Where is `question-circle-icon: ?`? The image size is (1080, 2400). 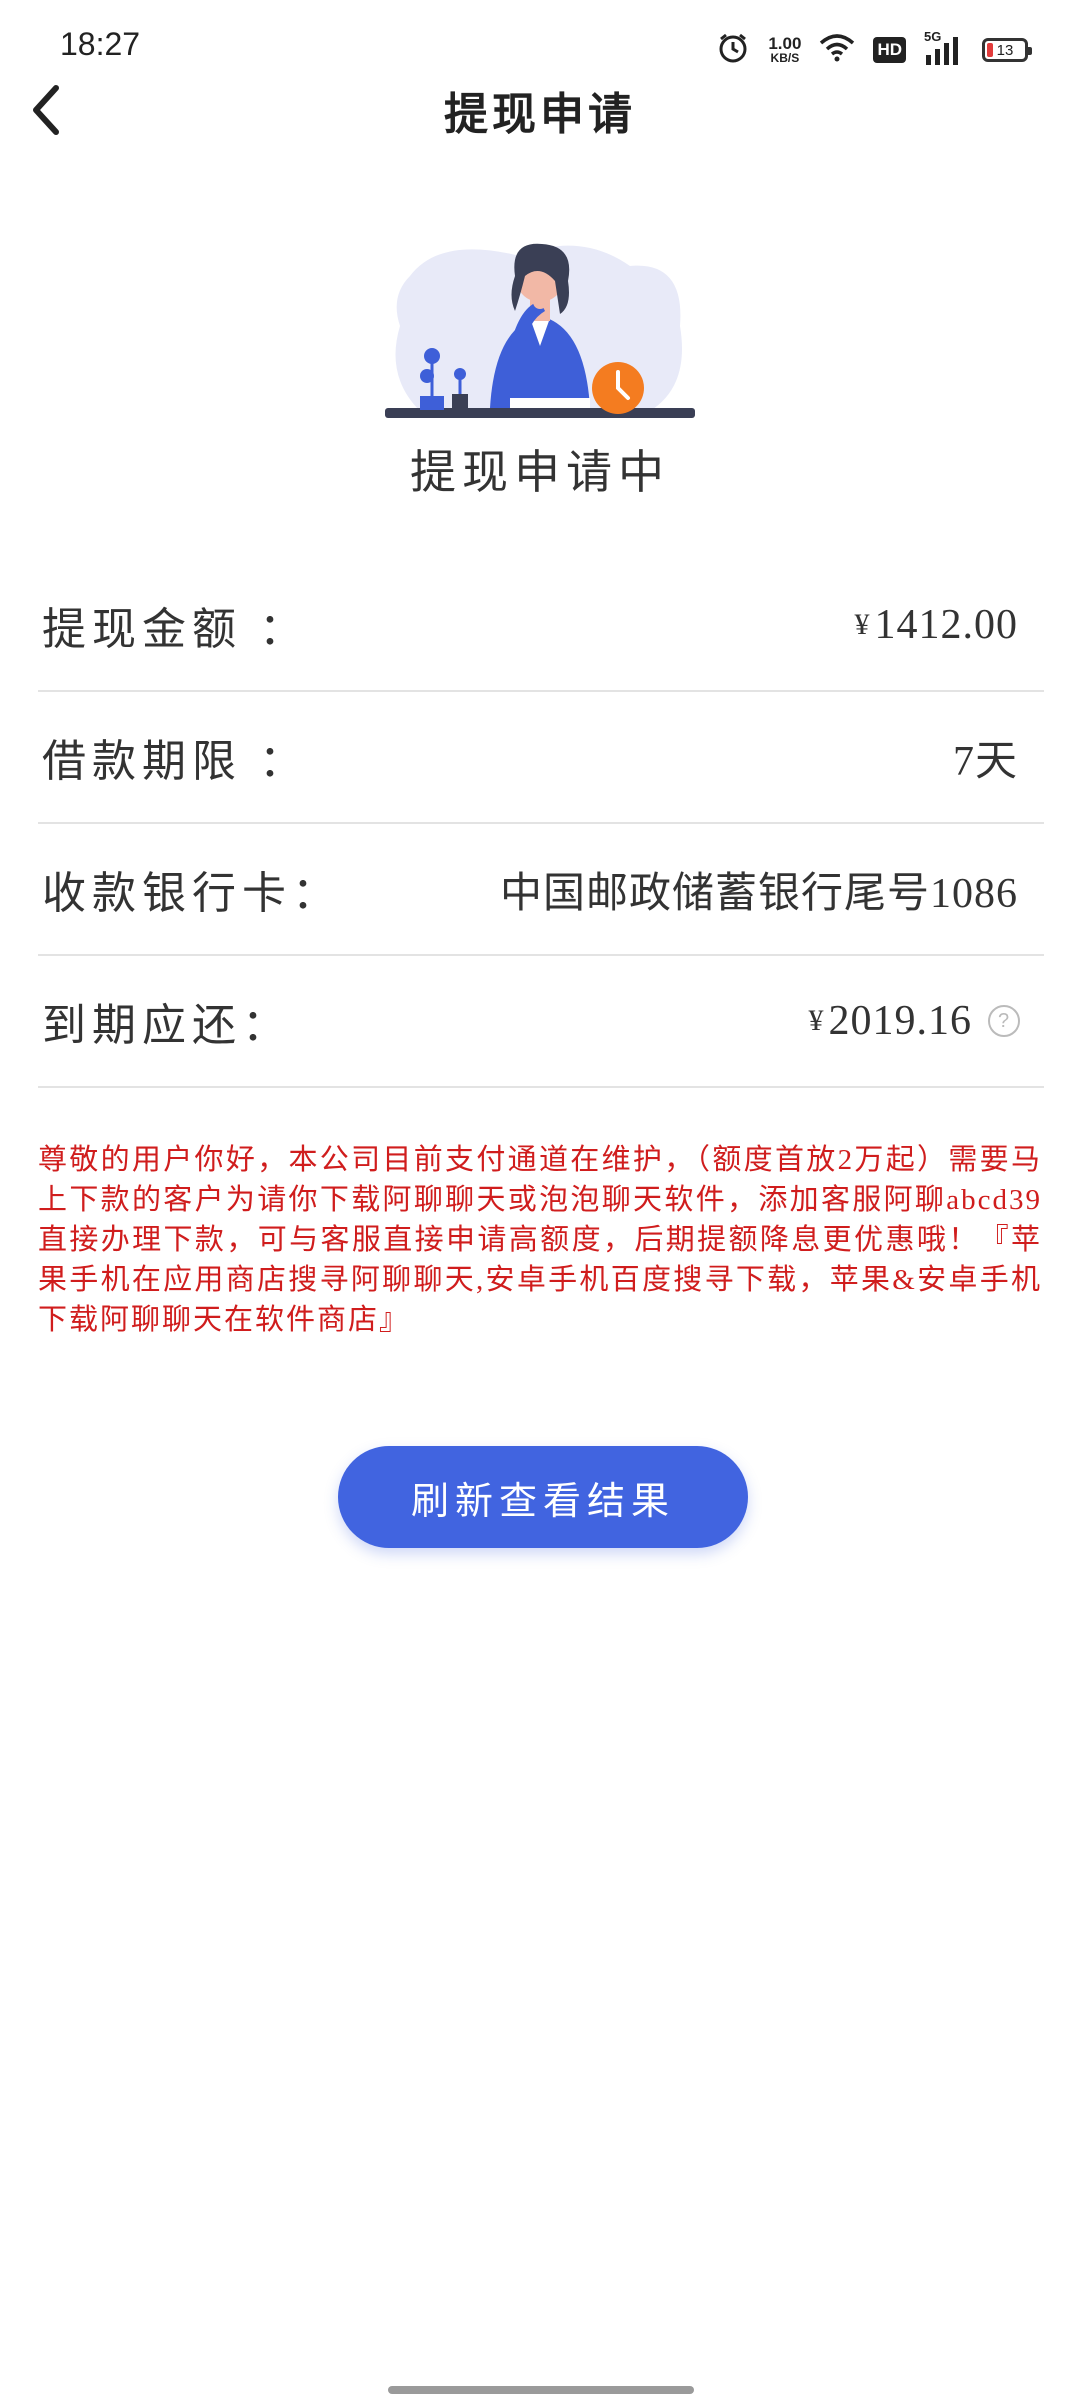 question-circle-icon: ? is located at coordinates (1004, 1021).